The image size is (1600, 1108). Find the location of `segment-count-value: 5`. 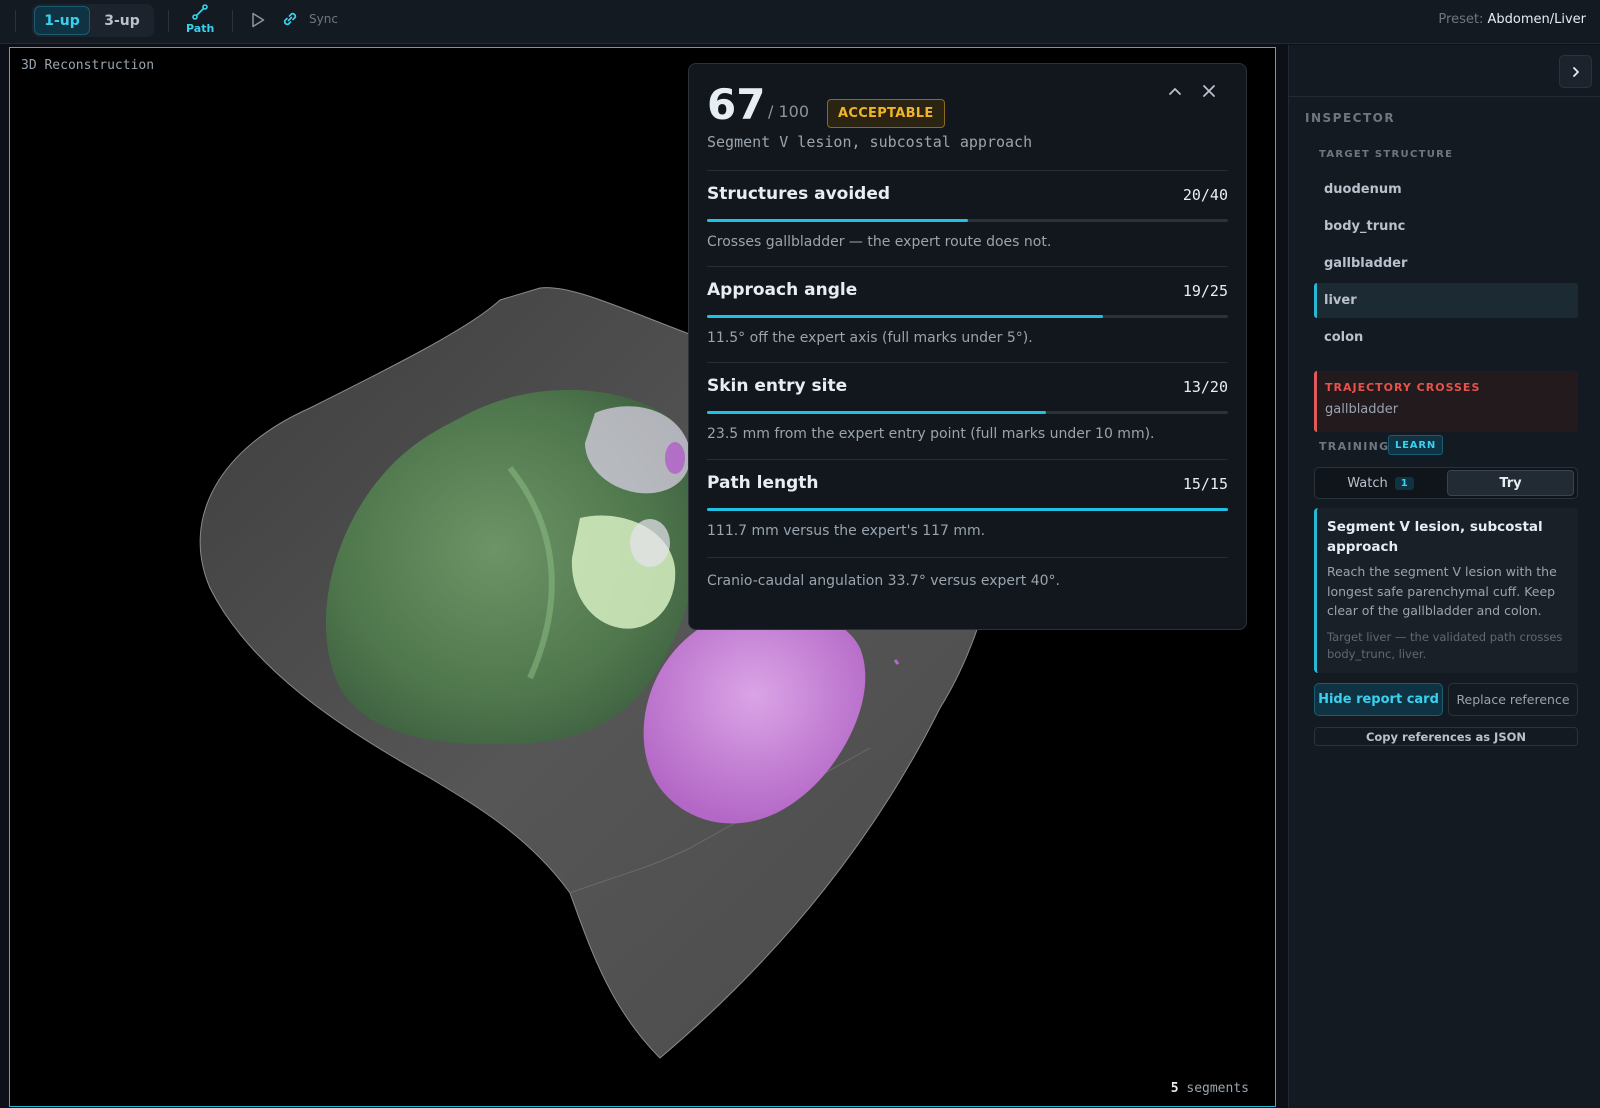

segment-count-value: 5 is located at coordinates (1174, 1088).